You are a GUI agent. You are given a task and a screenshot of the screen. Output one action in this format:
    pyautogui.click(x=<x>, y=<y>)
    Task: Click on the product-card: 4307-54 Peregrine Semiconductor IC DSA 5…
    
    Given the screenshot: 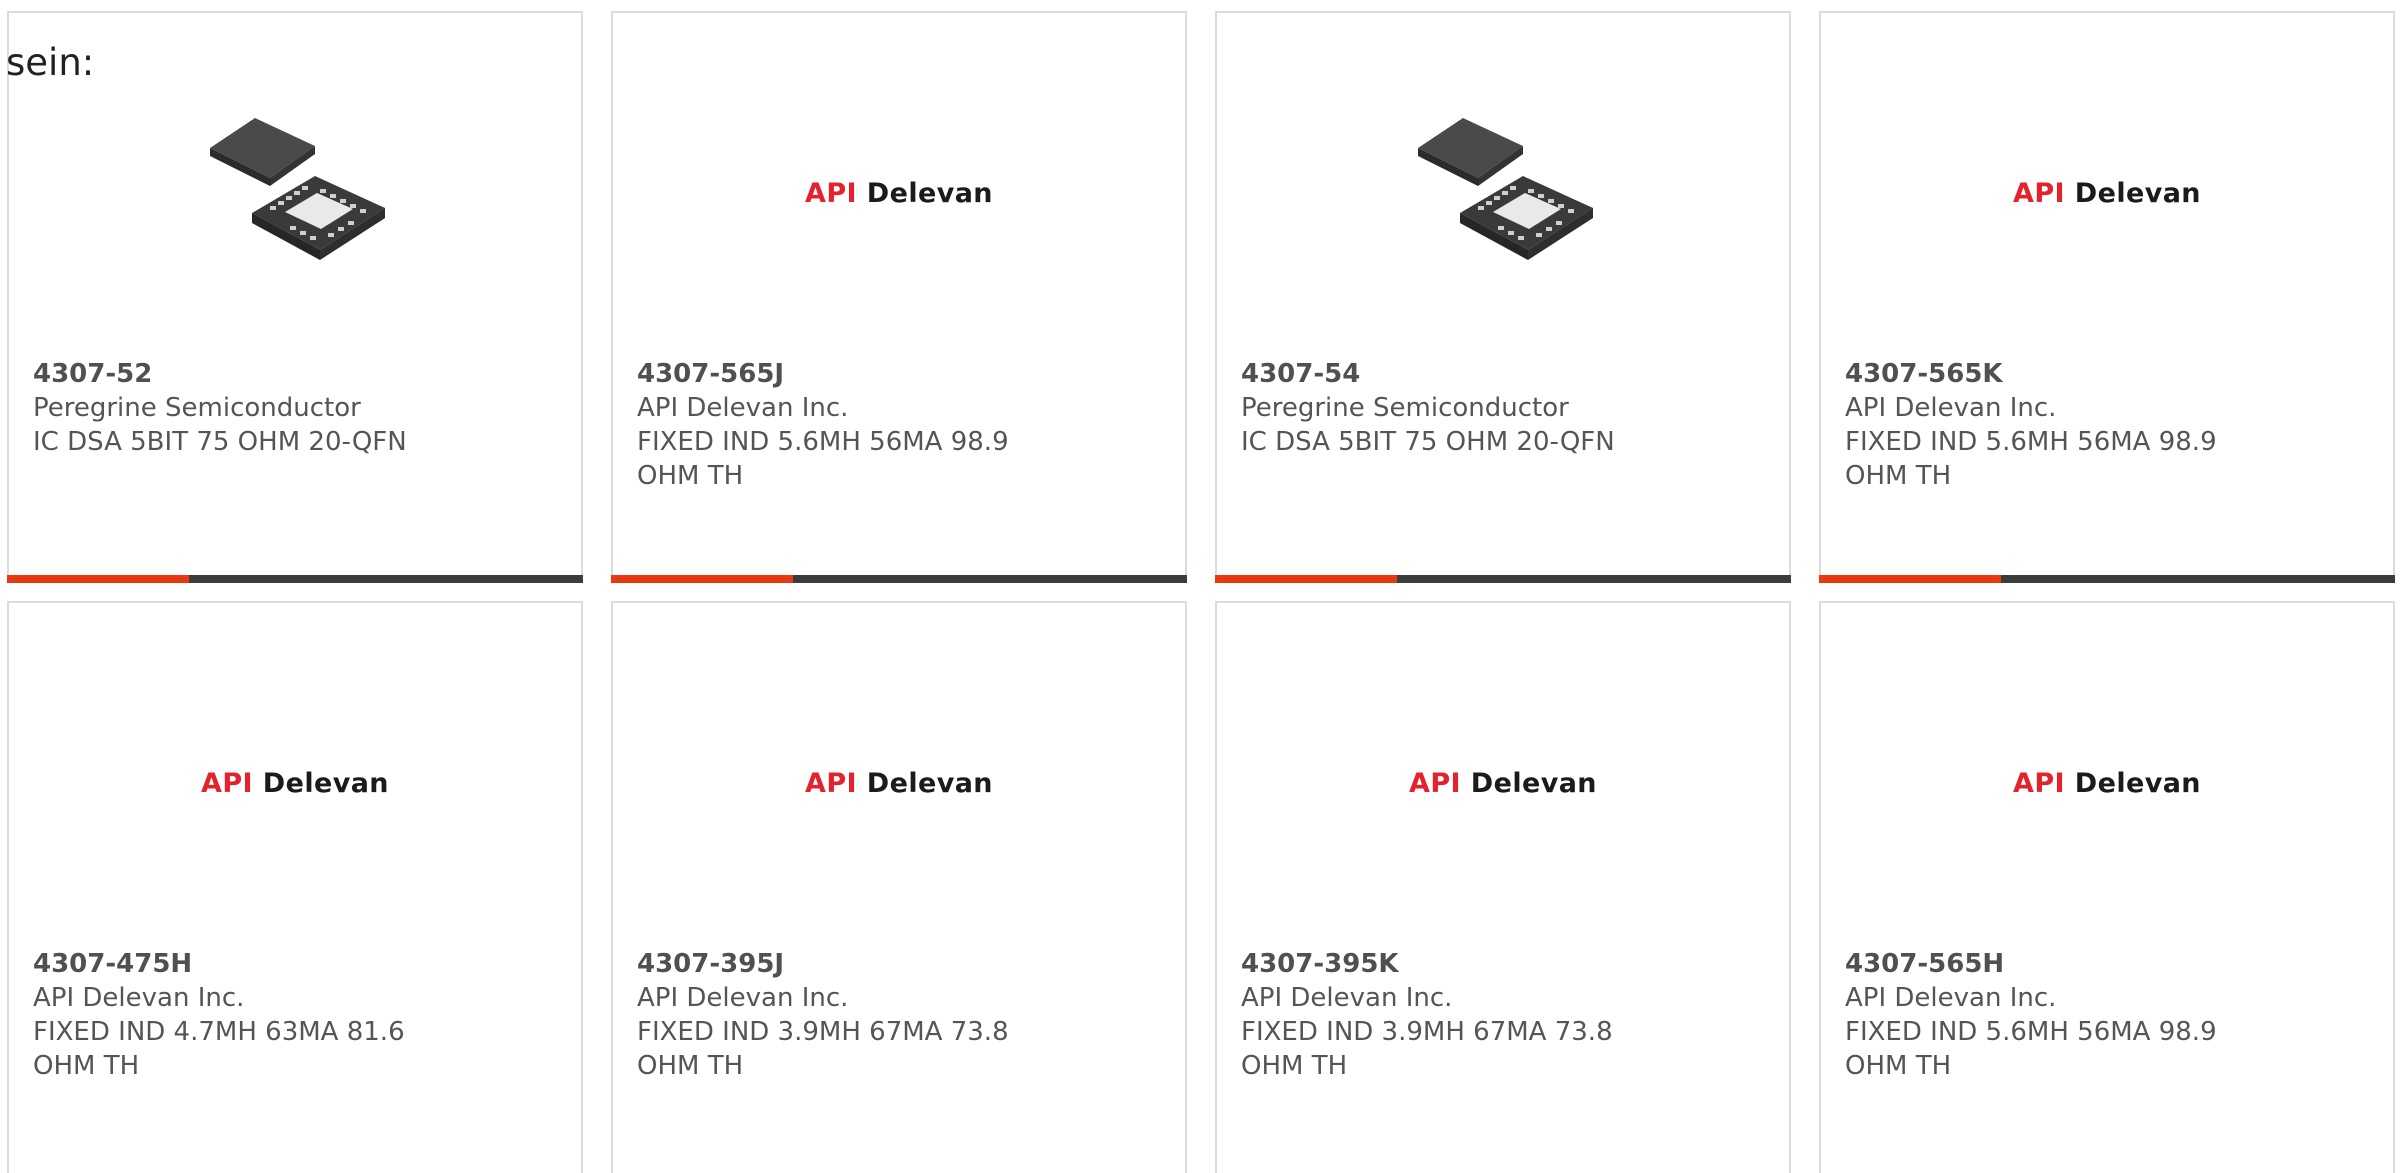 What is the action you would take?
    pyautogui.click(x=1503, y=297)
    